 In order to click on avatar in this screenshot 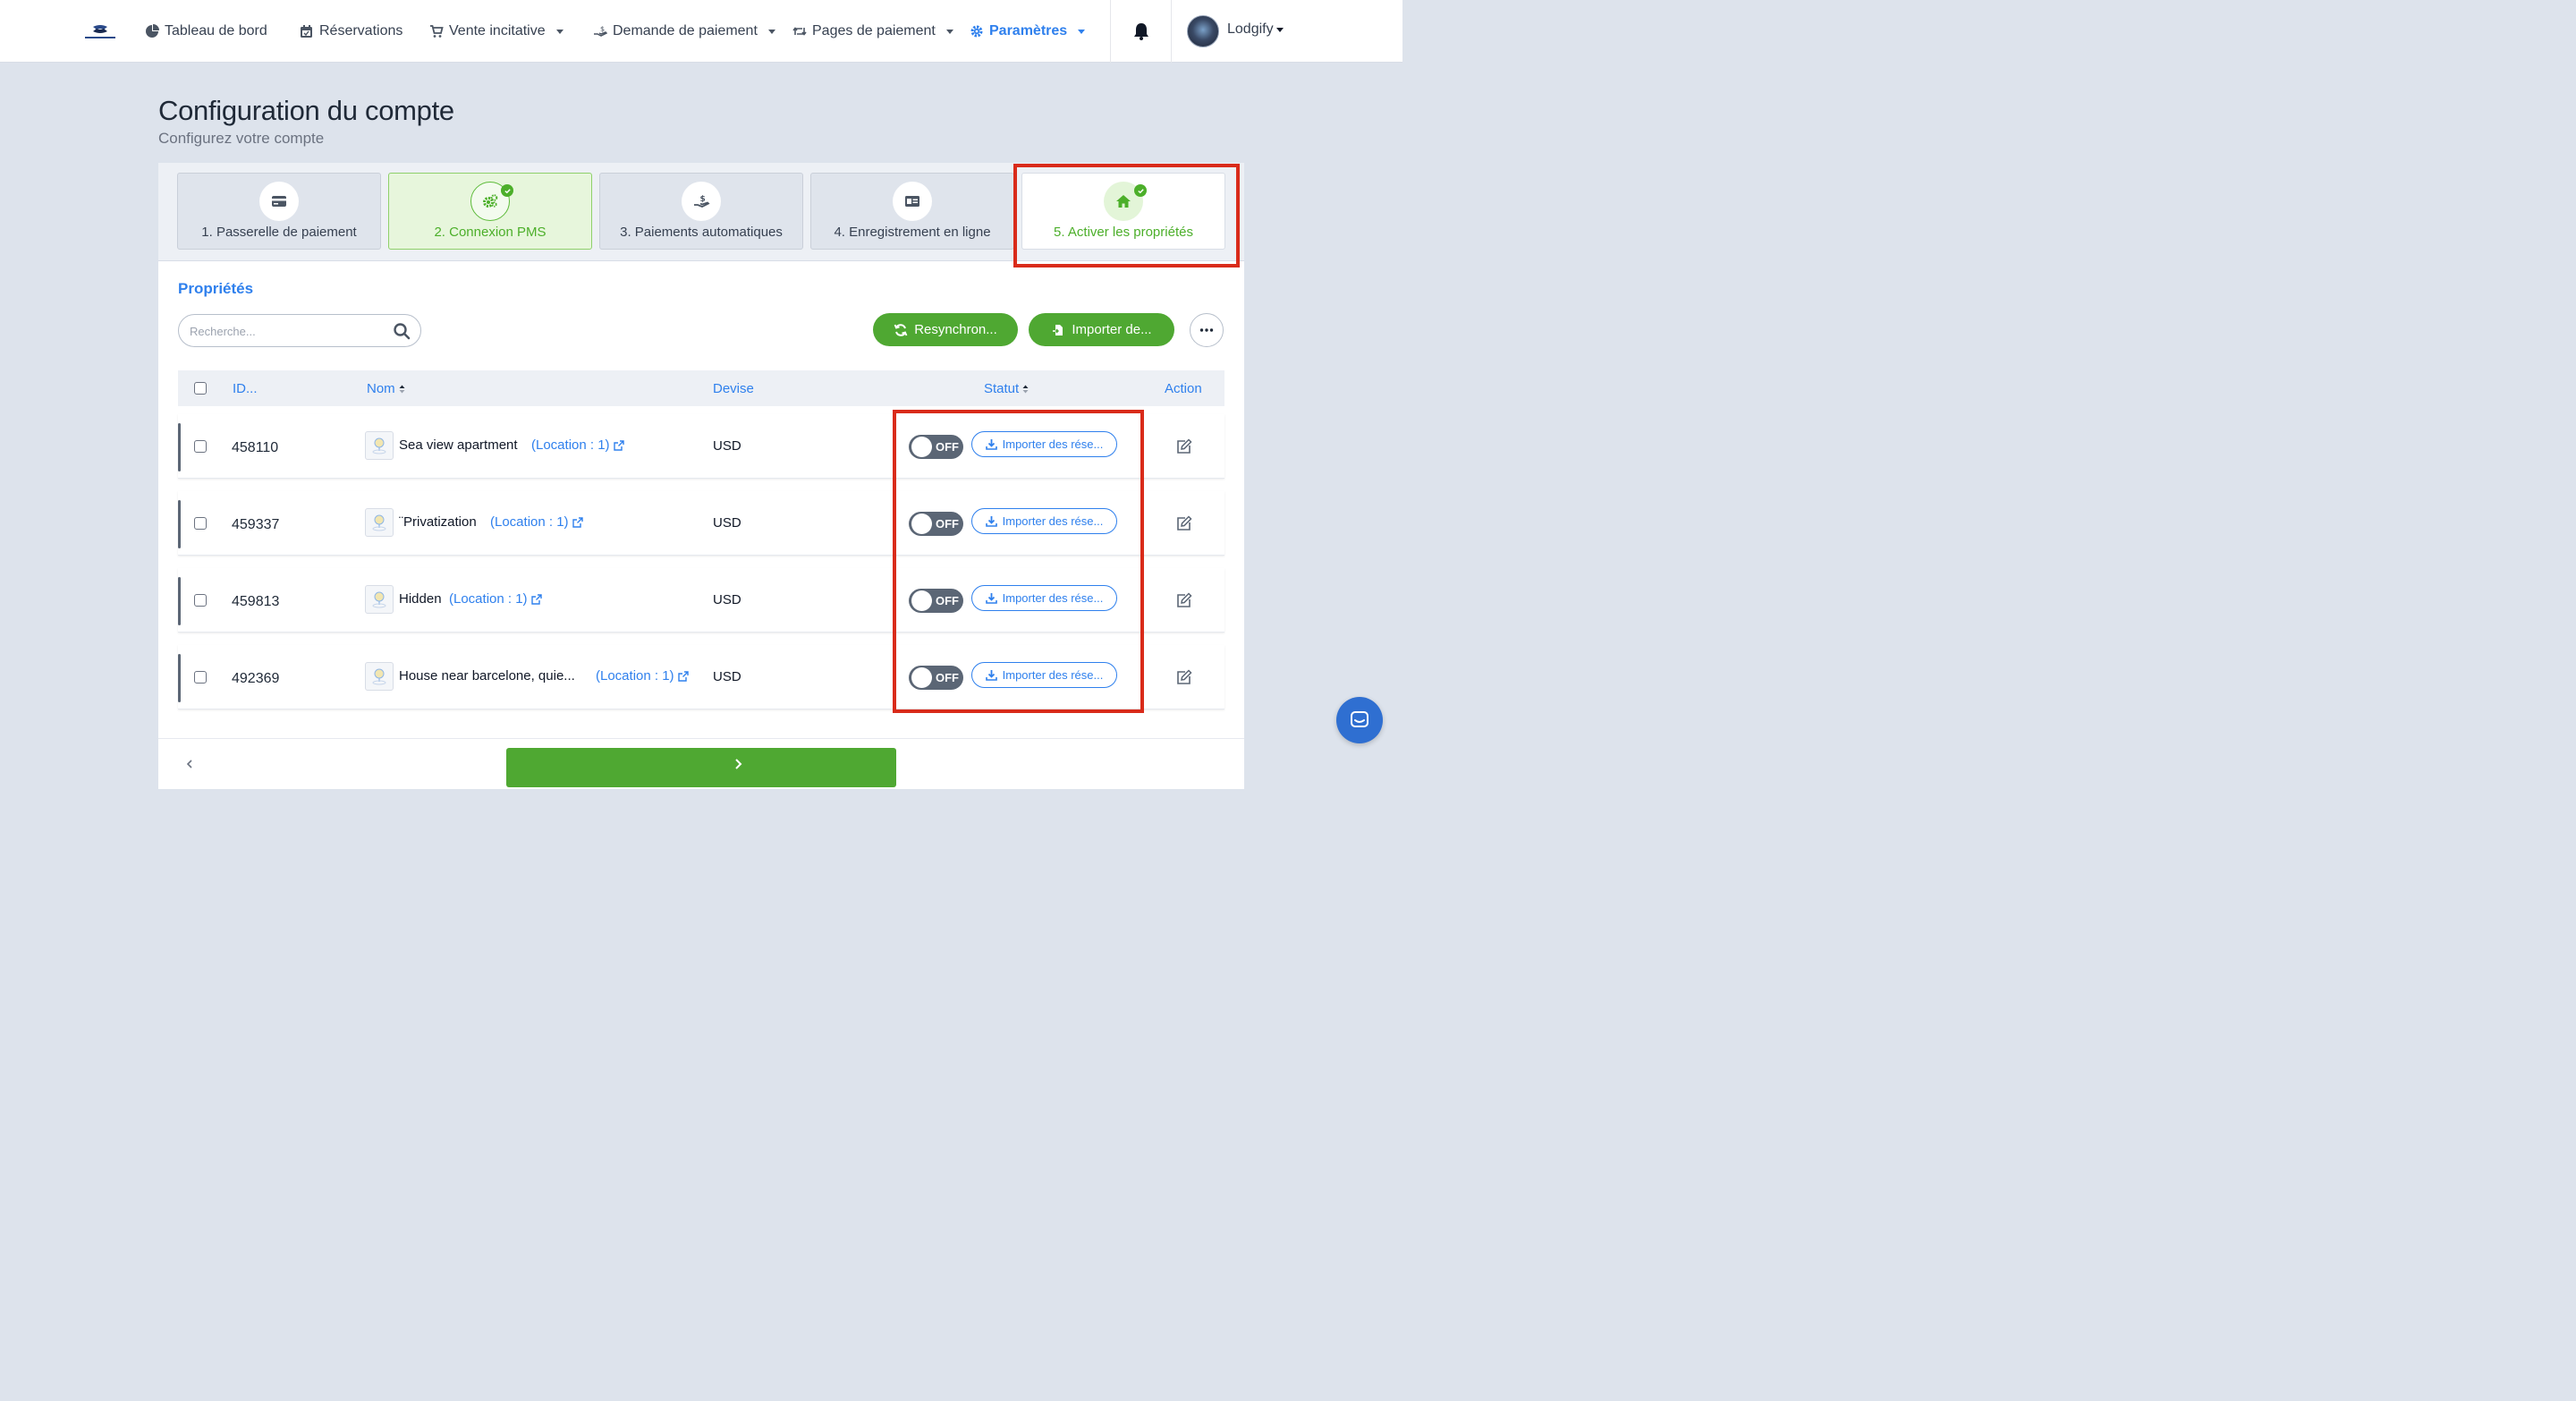, I will do `click(1203, 31)`.